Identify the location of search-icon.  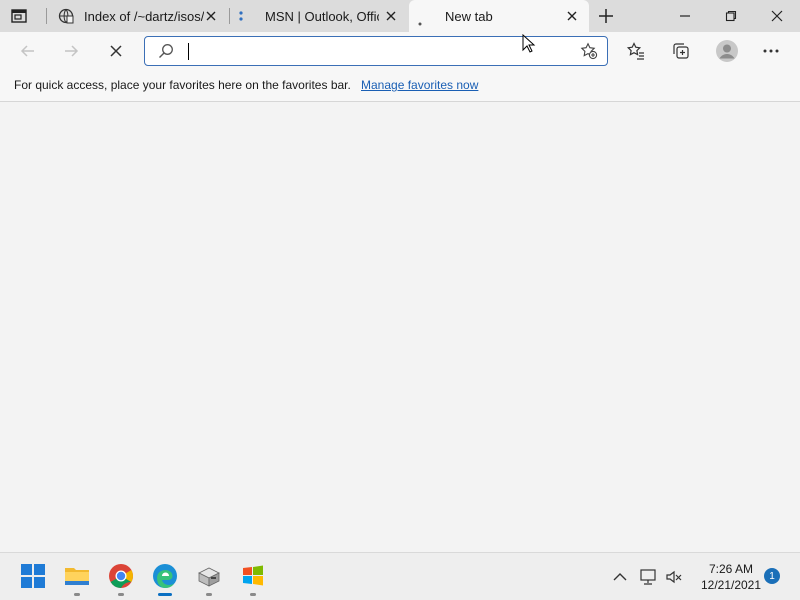
(166, 51).